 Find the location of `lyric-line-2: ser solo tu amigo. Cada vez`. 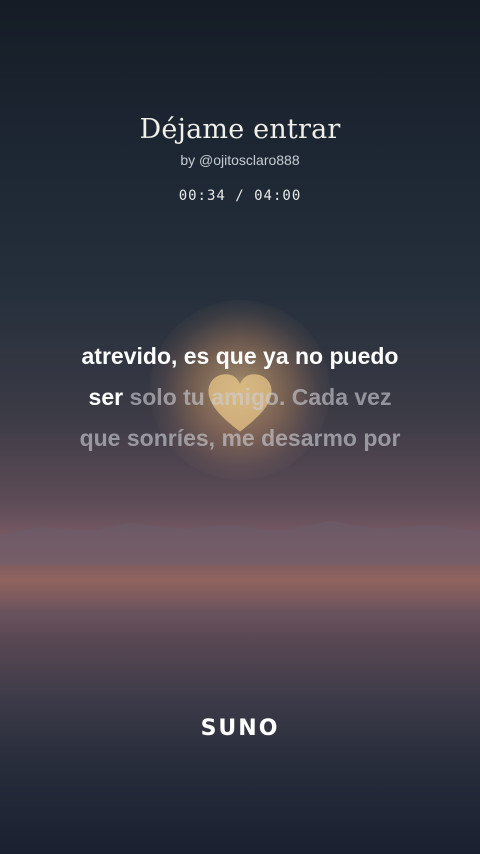

lyric-line-2: ser solo tu amigo. Cada vez is located at coordinates (240, 397).